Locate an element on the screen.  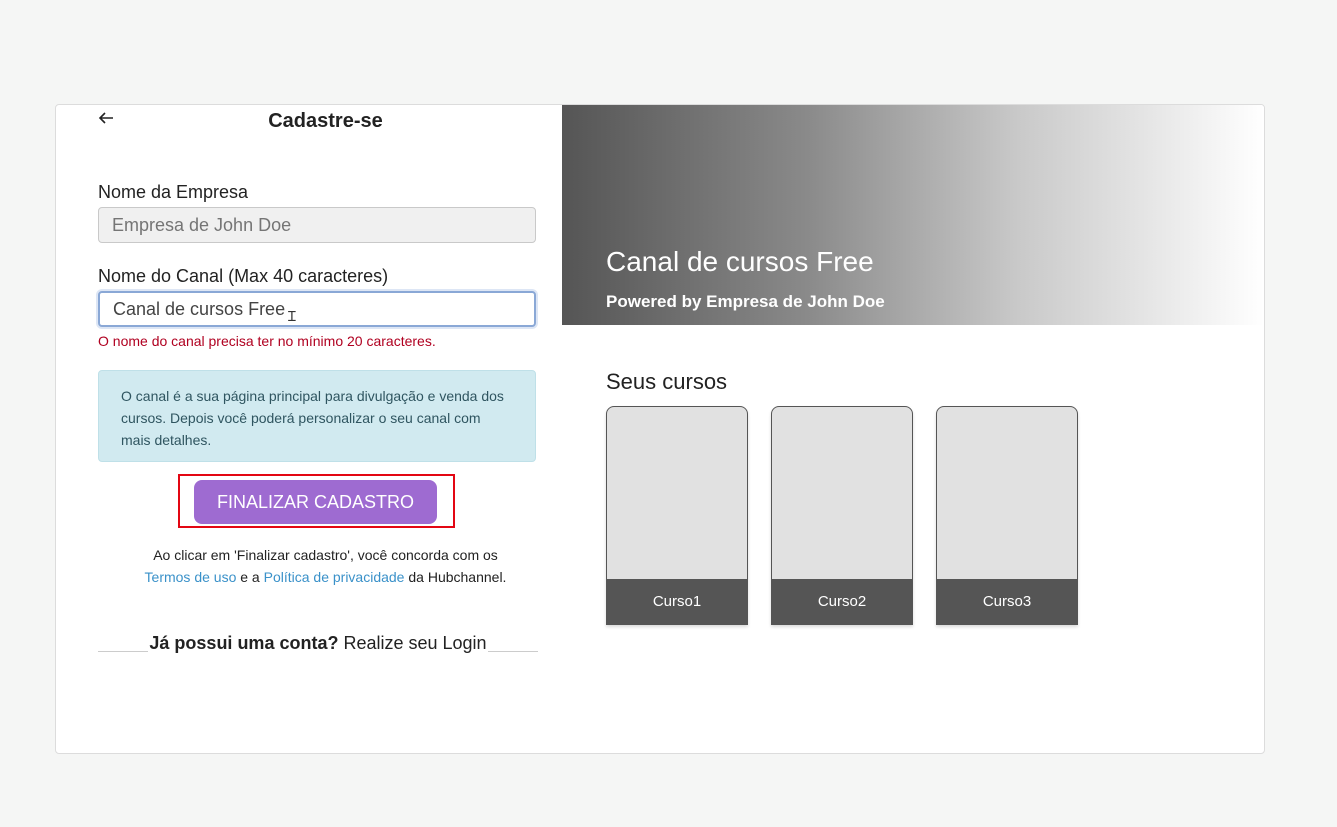
login-prompt: Já possui uma conta? Realize seu Login is located at coordinates (318, 645).